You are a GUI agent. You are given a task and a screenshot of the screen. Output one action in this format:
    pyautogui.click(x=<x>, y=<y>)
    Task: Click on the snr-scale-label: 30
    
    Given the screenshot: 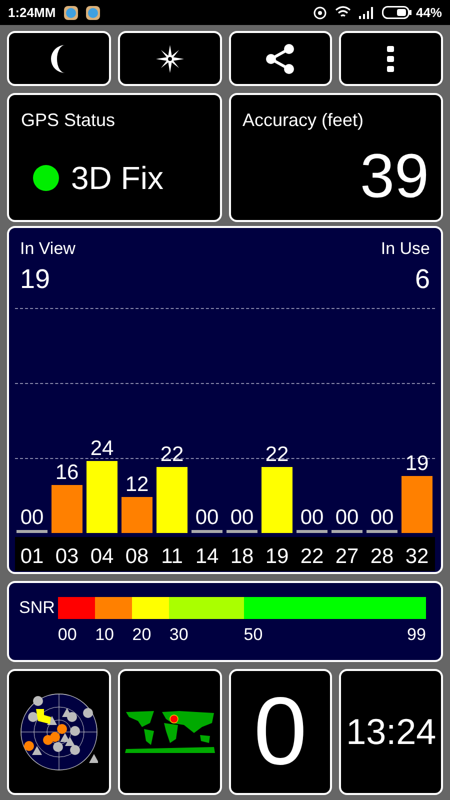 What is the action you would take?
    pyautogui.click(x=178, y=635)
    